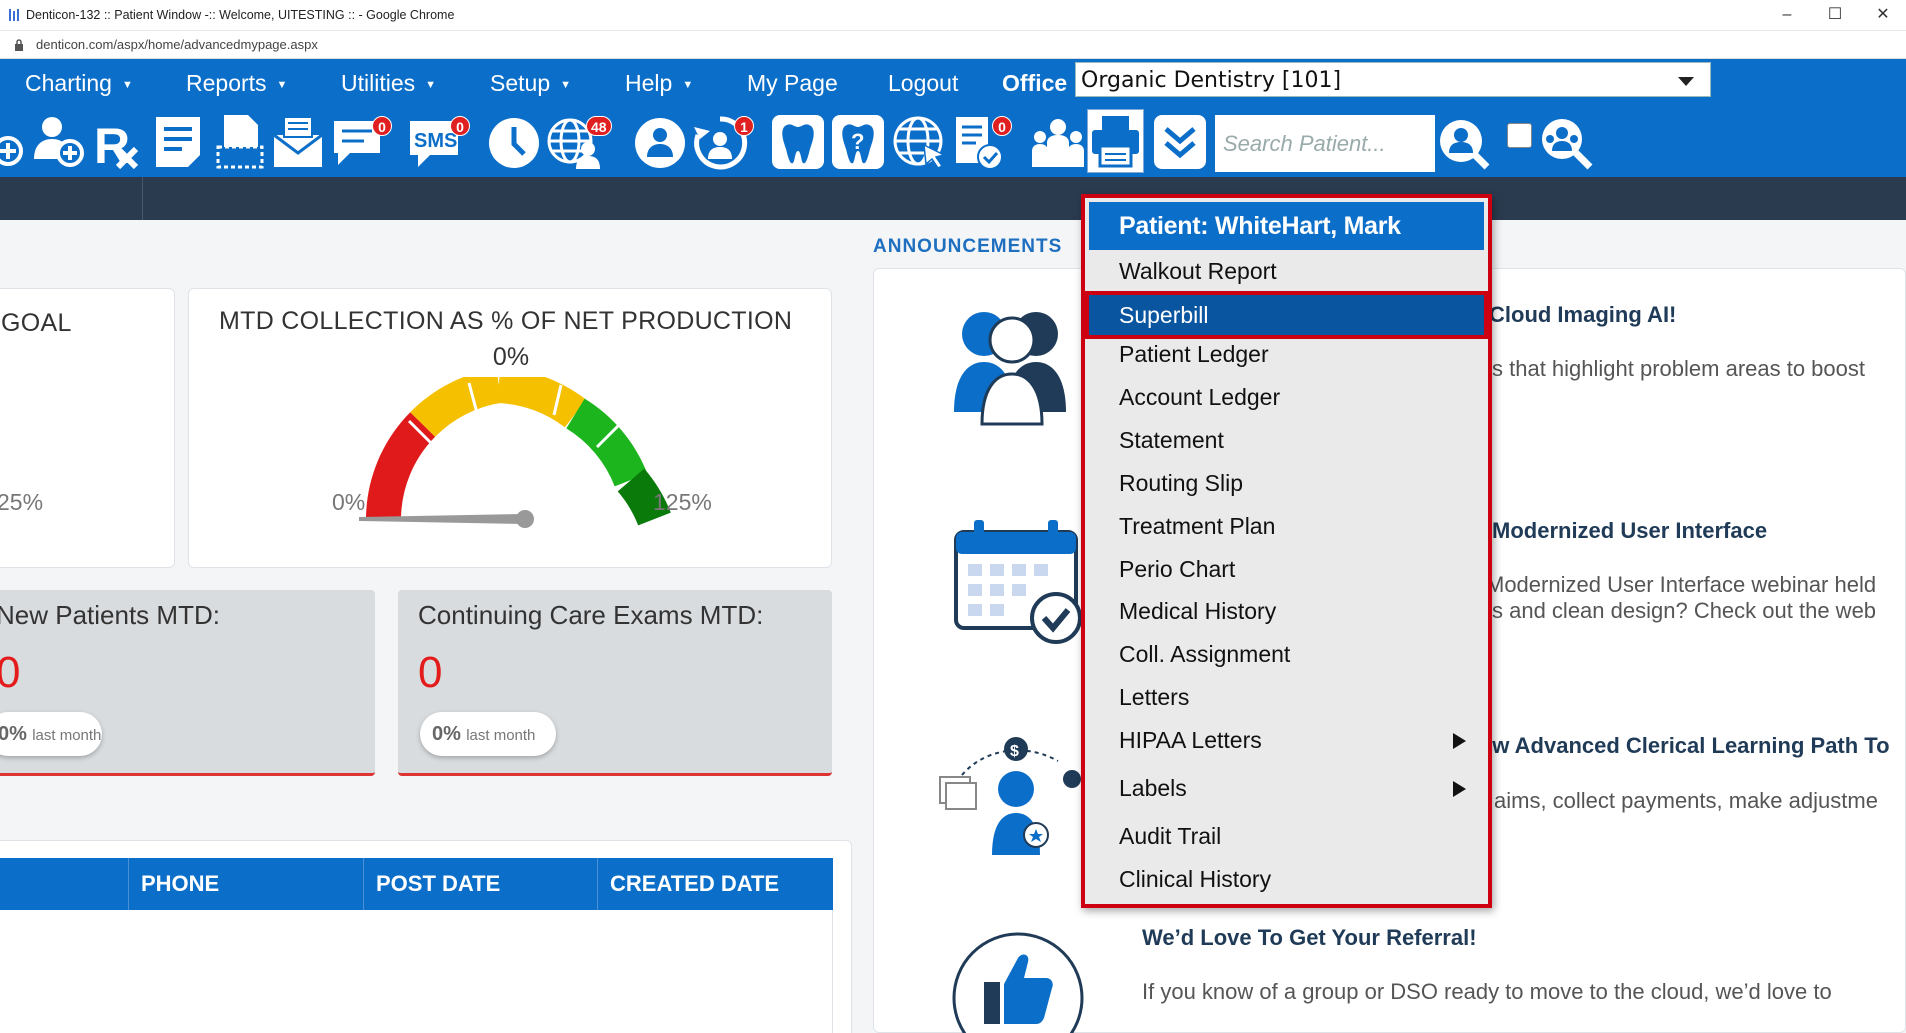 The image size is (1906, 1033). Describe the element at coordinates (14, 142) in the screenshot. I see `add-icon` at that location.